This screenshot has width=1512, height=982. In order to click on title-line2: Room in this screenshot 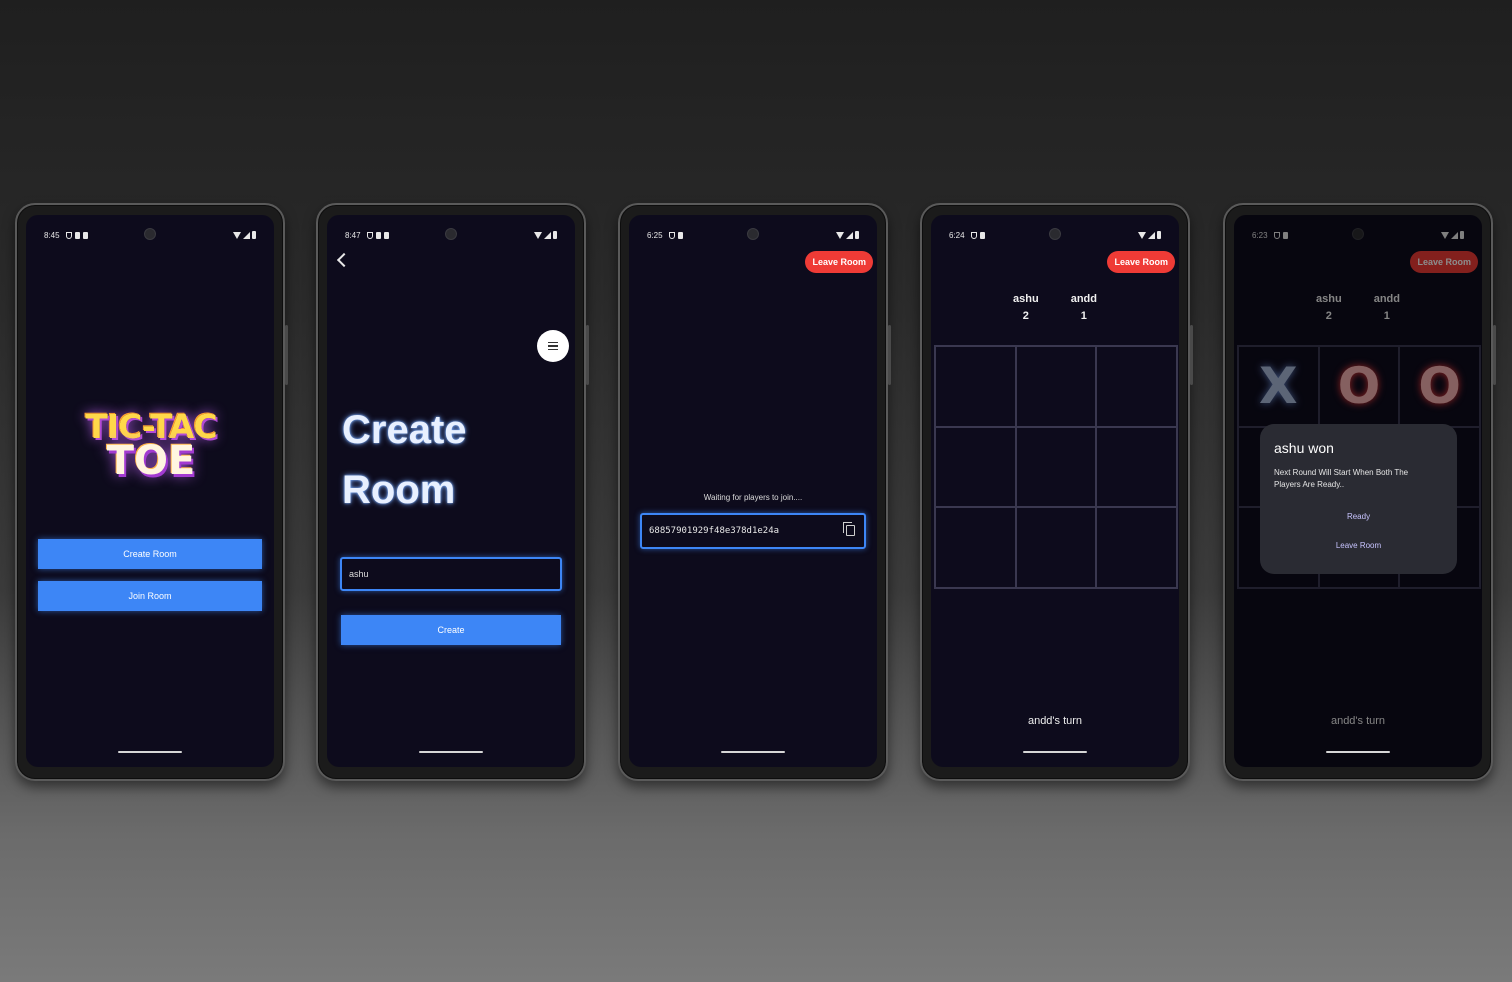, I will do `click(399, 490)`.